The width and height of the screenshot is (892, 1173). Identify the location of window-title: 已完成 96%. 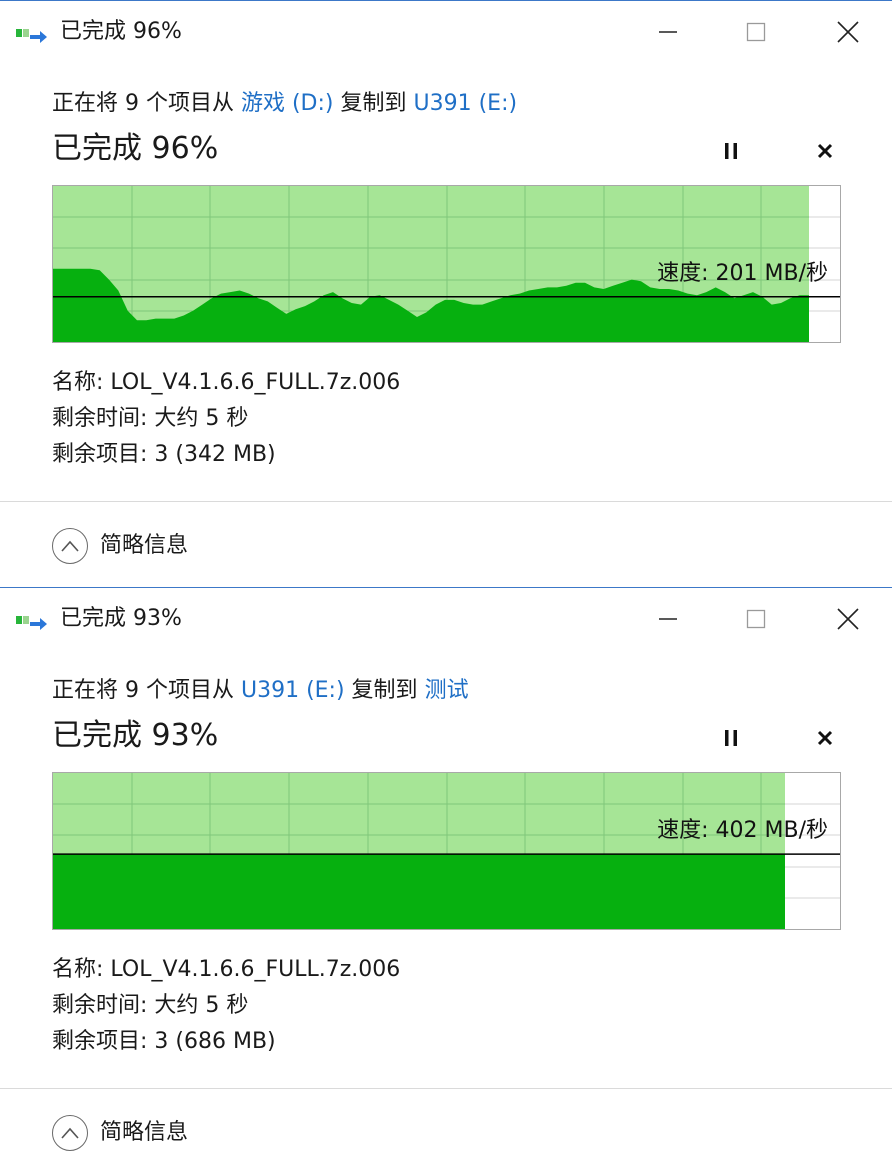
(121, 31).